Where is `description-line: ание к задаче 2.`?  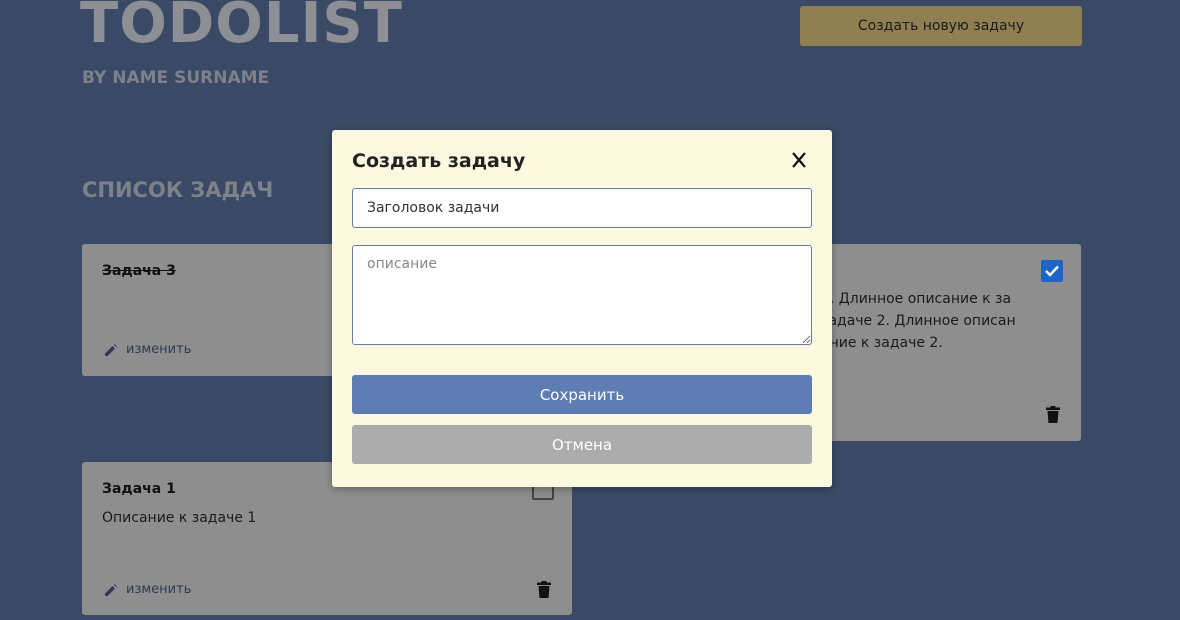 description-line: ание к задаче 2. is located at coordinates (882, 343).